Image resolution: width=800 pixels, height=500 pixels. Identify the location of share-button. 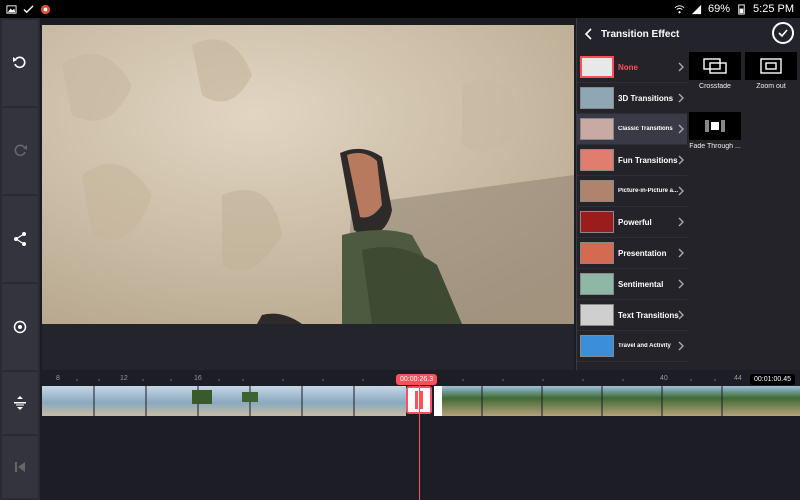
(20, 239).